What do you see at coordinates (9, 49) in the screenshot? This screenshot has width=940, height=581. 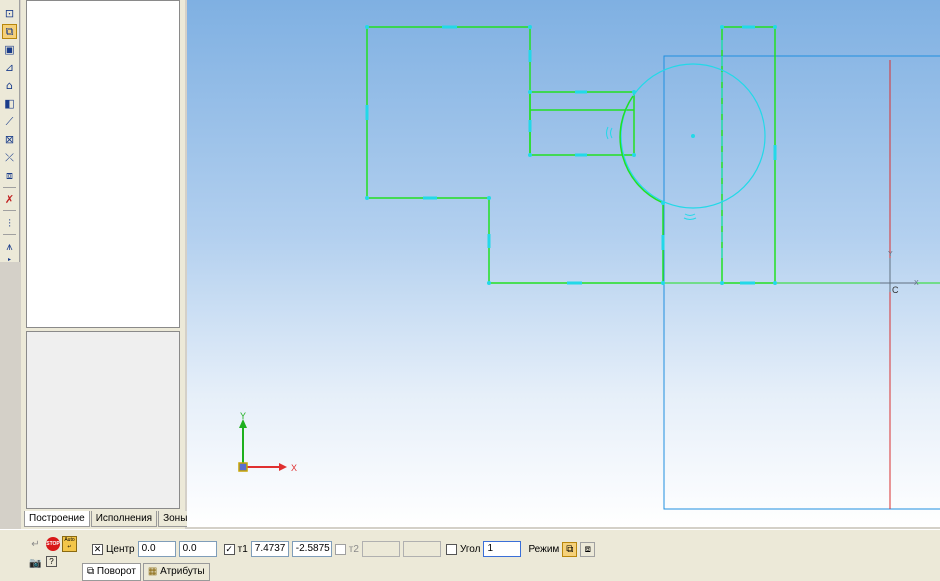 I see `pan-icon: ▣` at bounding box center [9, 49].